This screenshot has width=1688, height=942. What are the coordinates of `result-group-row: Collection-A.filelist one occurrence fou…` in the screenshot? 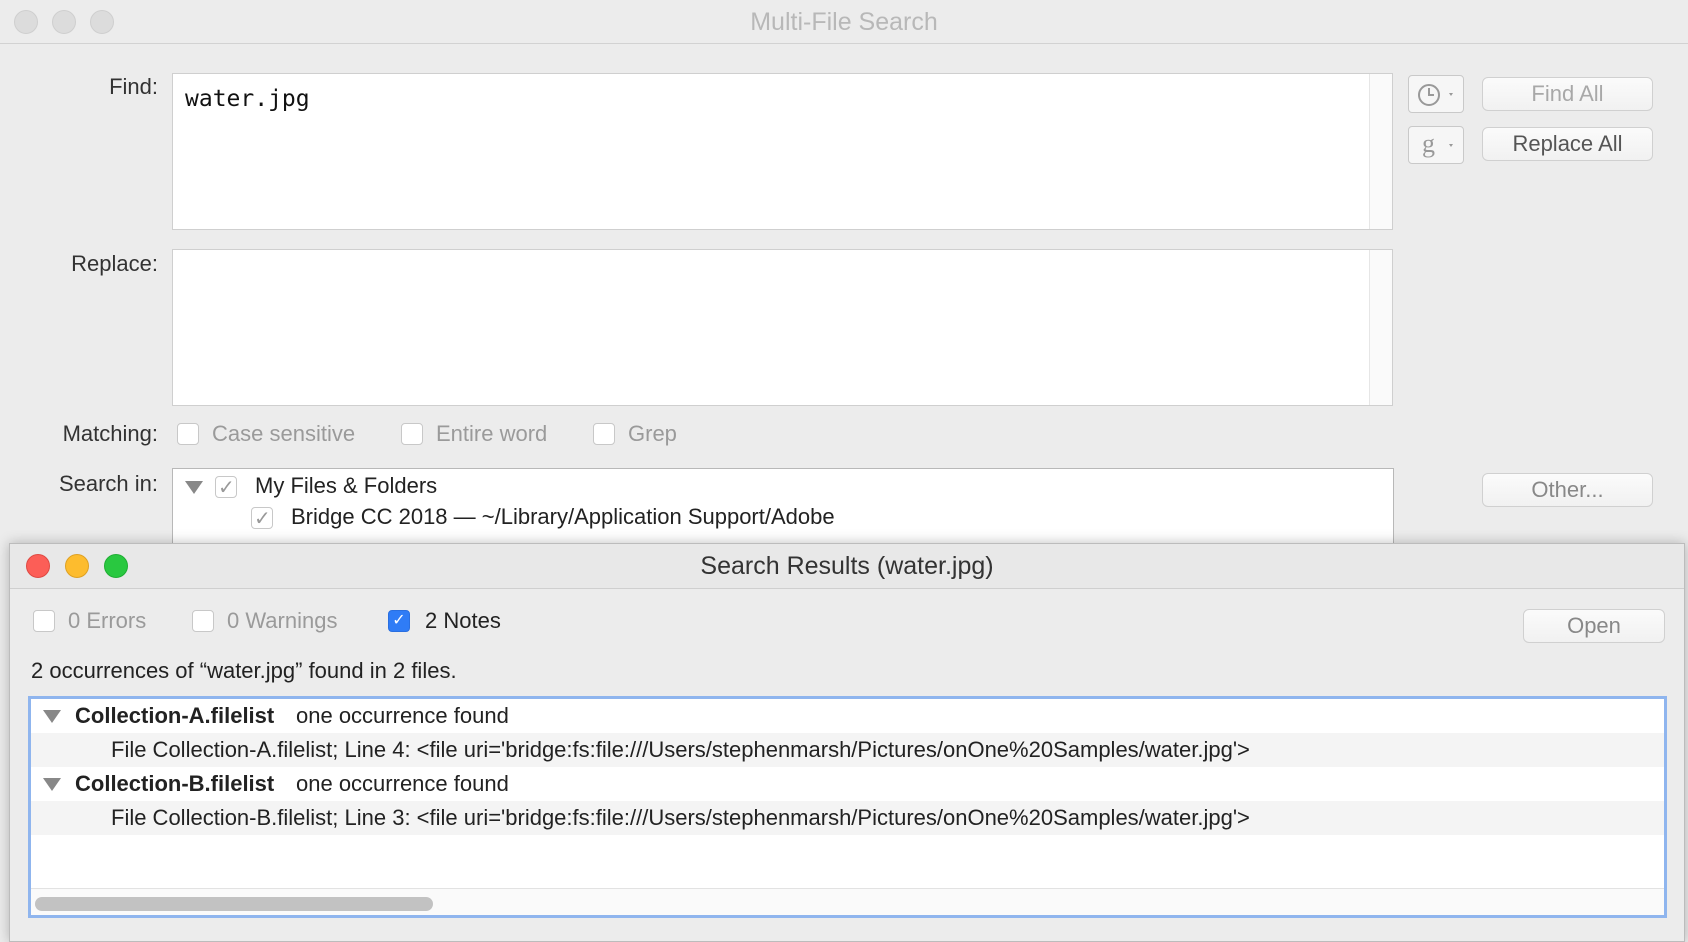 It's located at (847, 716).